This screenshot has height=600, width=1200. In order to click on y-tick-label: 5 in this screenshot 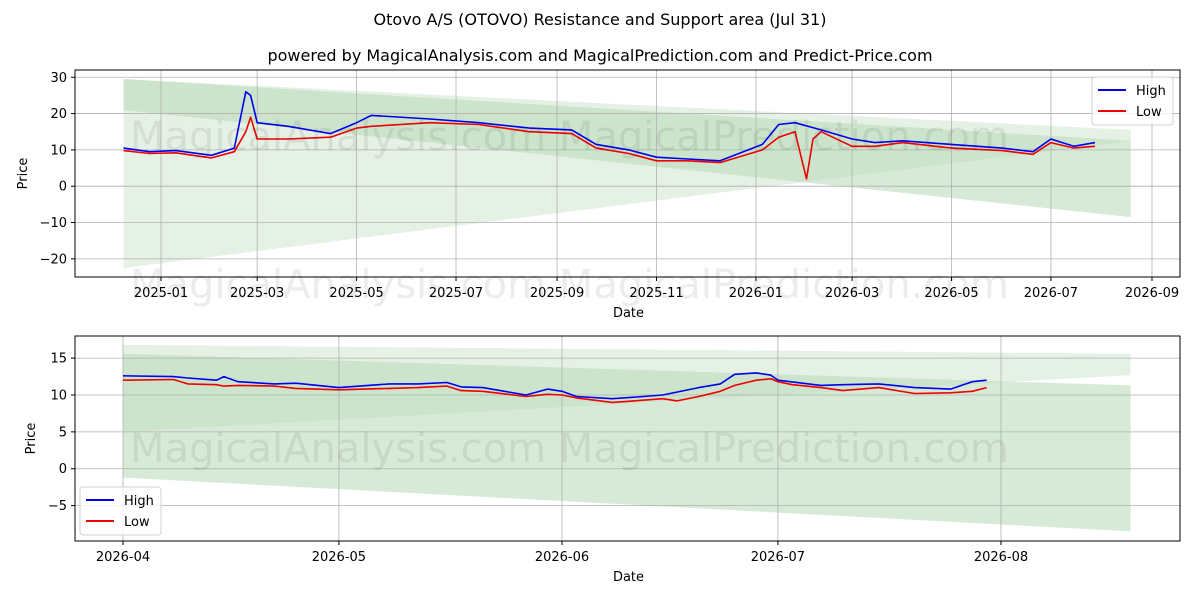, I will do `click(63, 432)`.